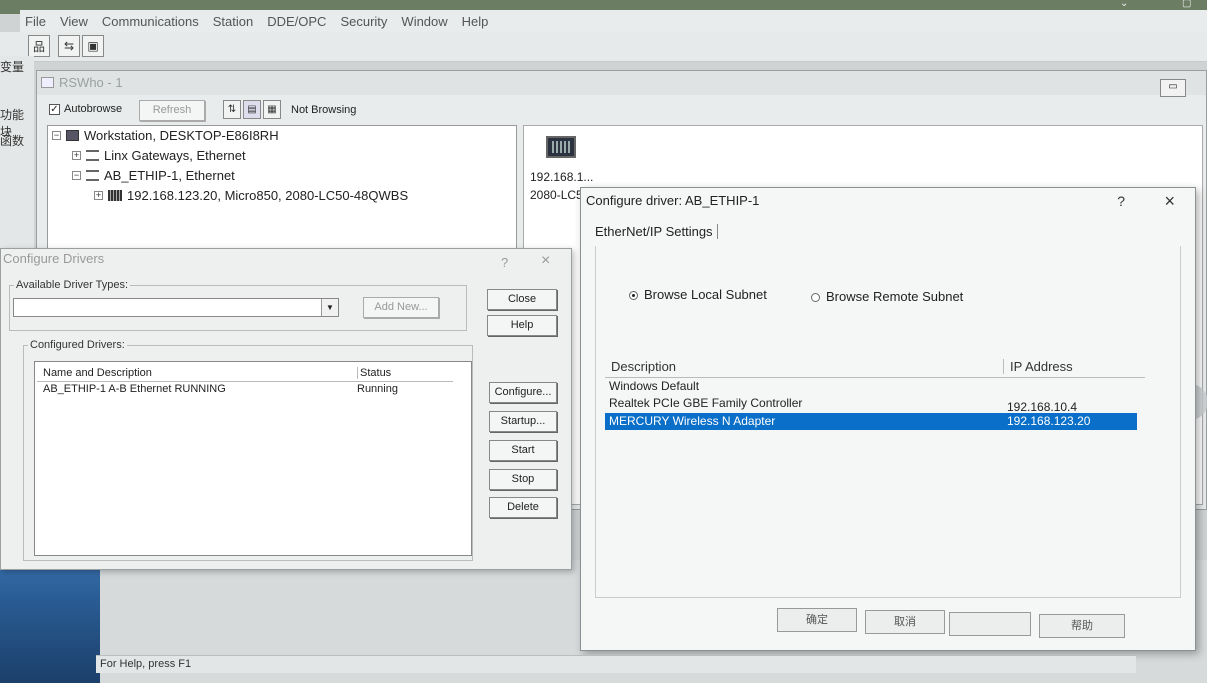  I want to click on tree-ab-ethip-label: AB_ETHIP-1, Ethernet, so click(169, 175).